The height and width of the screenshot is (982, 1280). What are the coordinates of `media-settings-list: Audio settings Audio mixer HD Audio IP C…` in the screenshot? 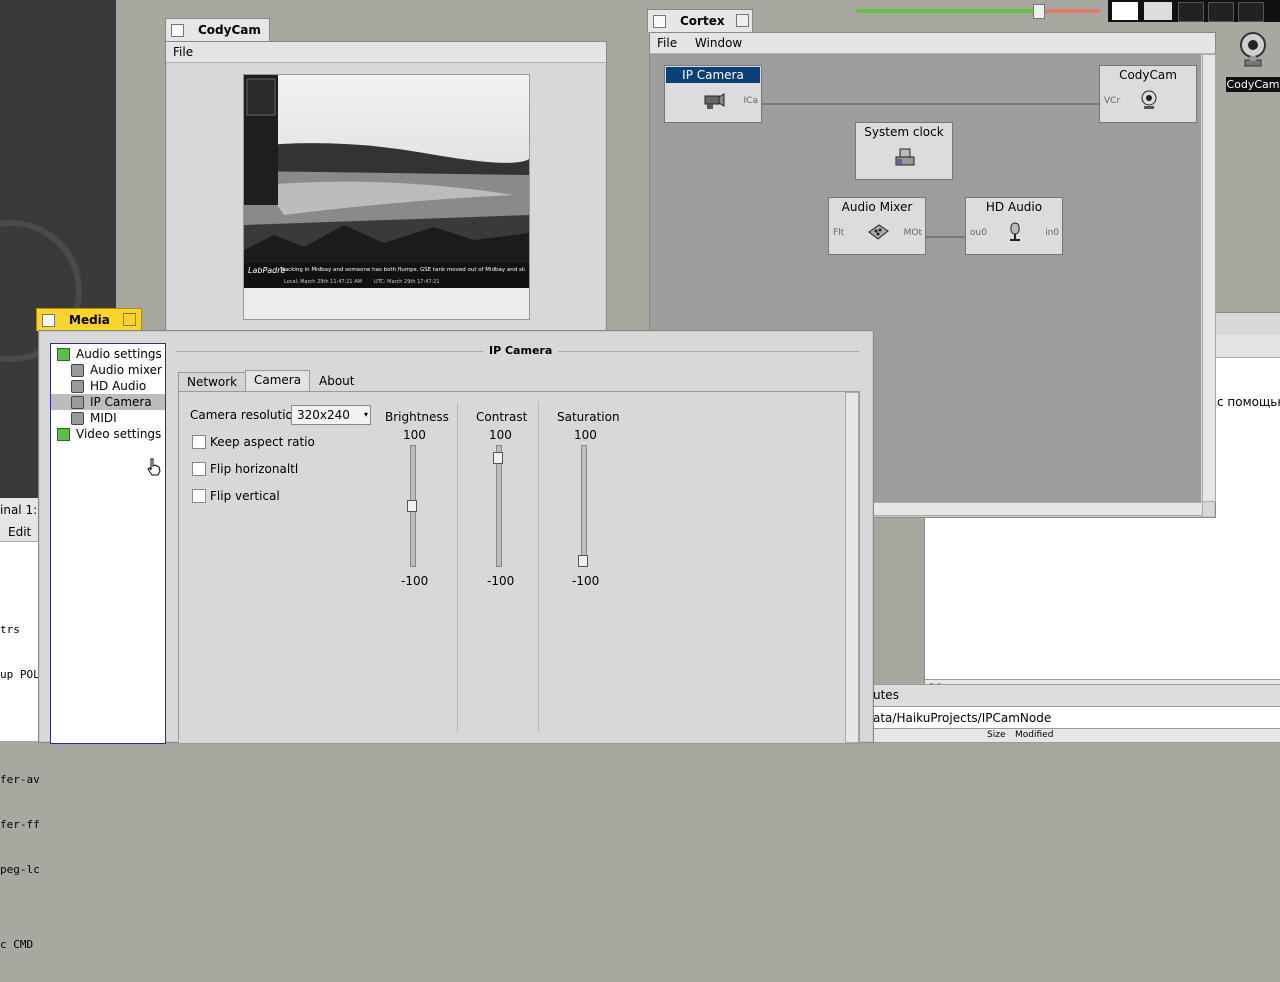 It's located at (108, 543).